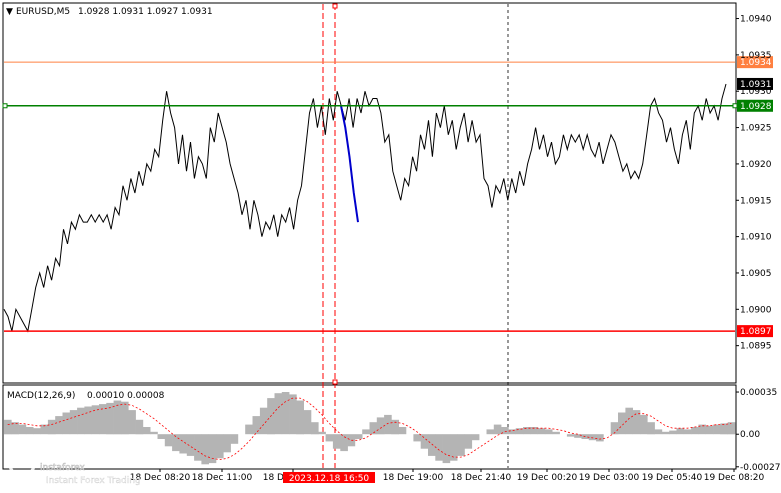 The width and height of the screenshot is (781, 493). Describe the element at coordinates (756, 107) in the screenshot. I see `level-price-label: 1.0928` at that location.